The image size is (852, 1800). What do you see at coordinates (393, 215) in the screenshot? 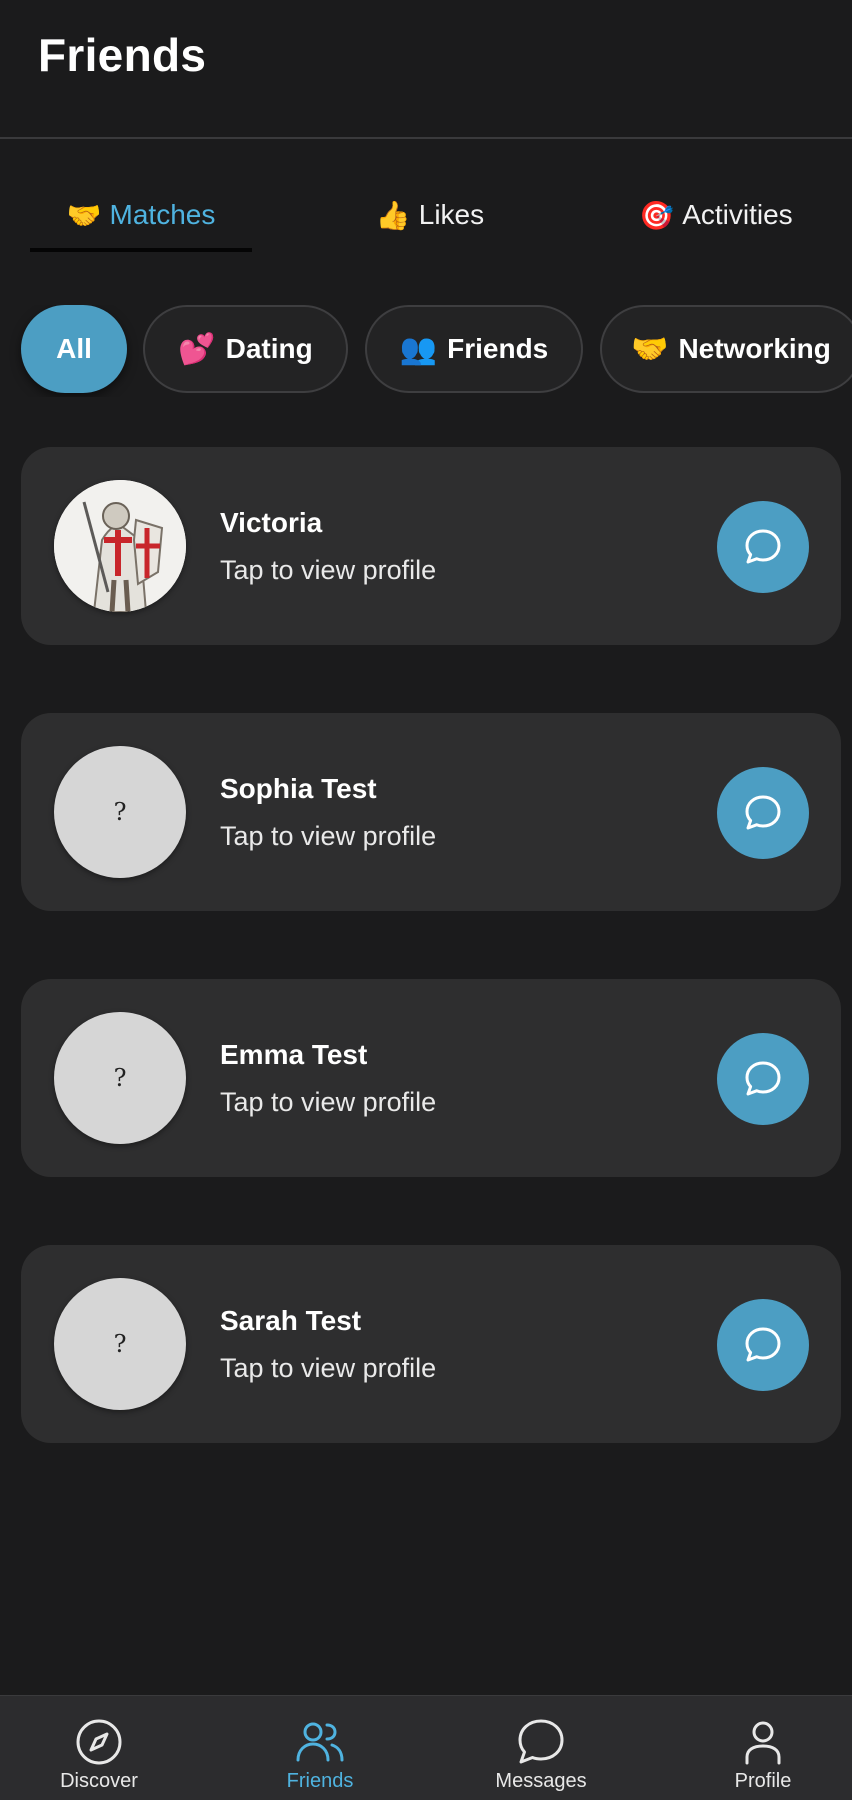
I see `thumbs-up-icon: 👍` at bounding box center [393, 215].